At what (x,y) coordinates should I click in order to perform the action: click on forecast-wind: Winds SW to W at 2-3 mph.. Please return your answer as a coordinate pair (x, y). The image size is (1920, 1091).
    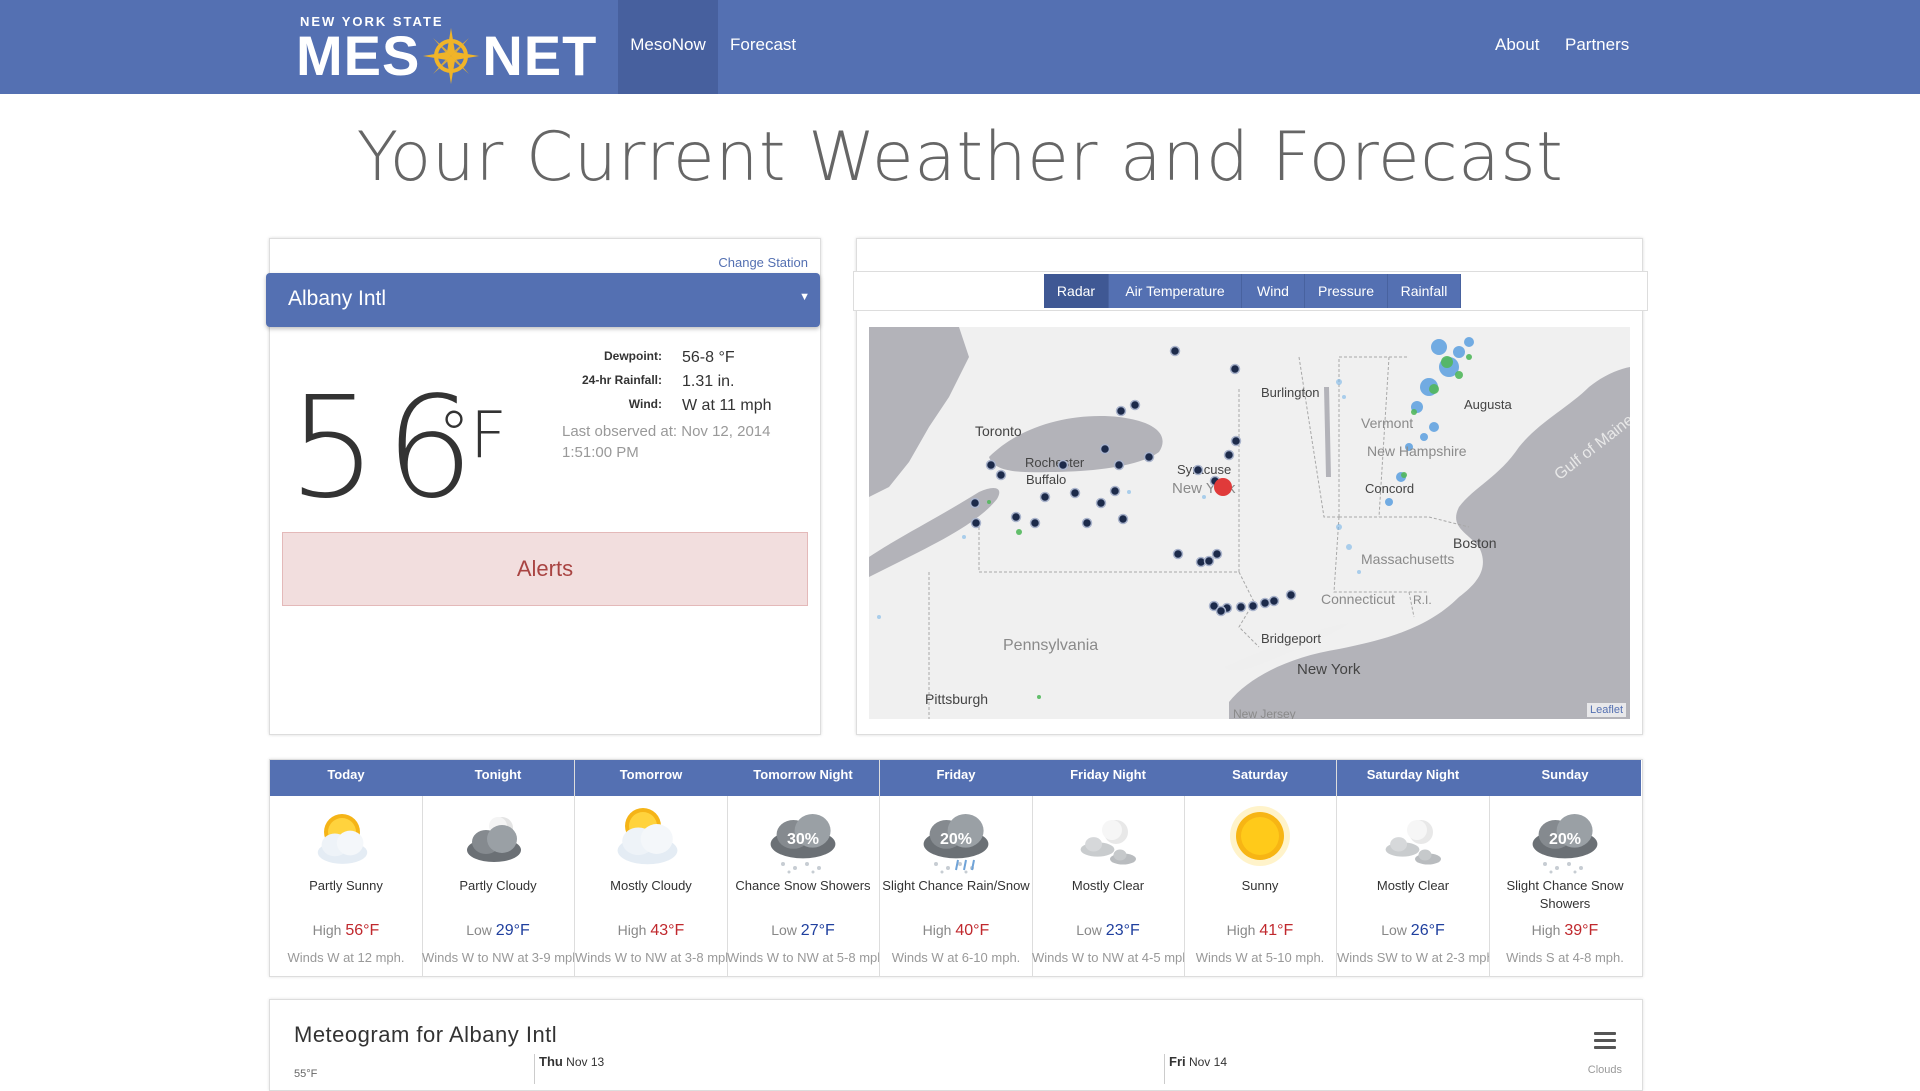
    Looking at the image, I should click on (1413, 957).